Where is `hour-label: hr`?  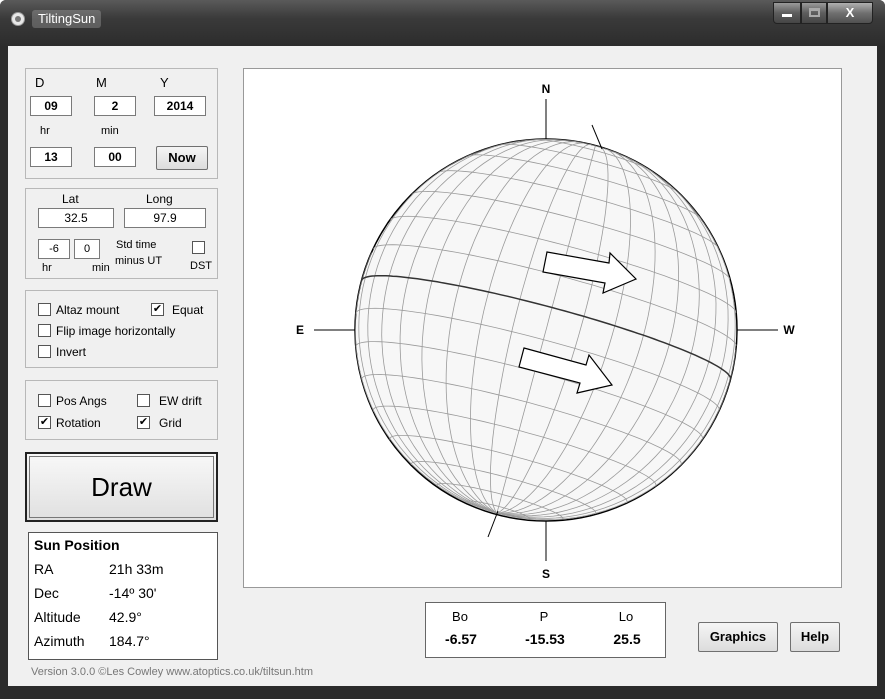
hour-label: hr is located at coordinates (45, 131).